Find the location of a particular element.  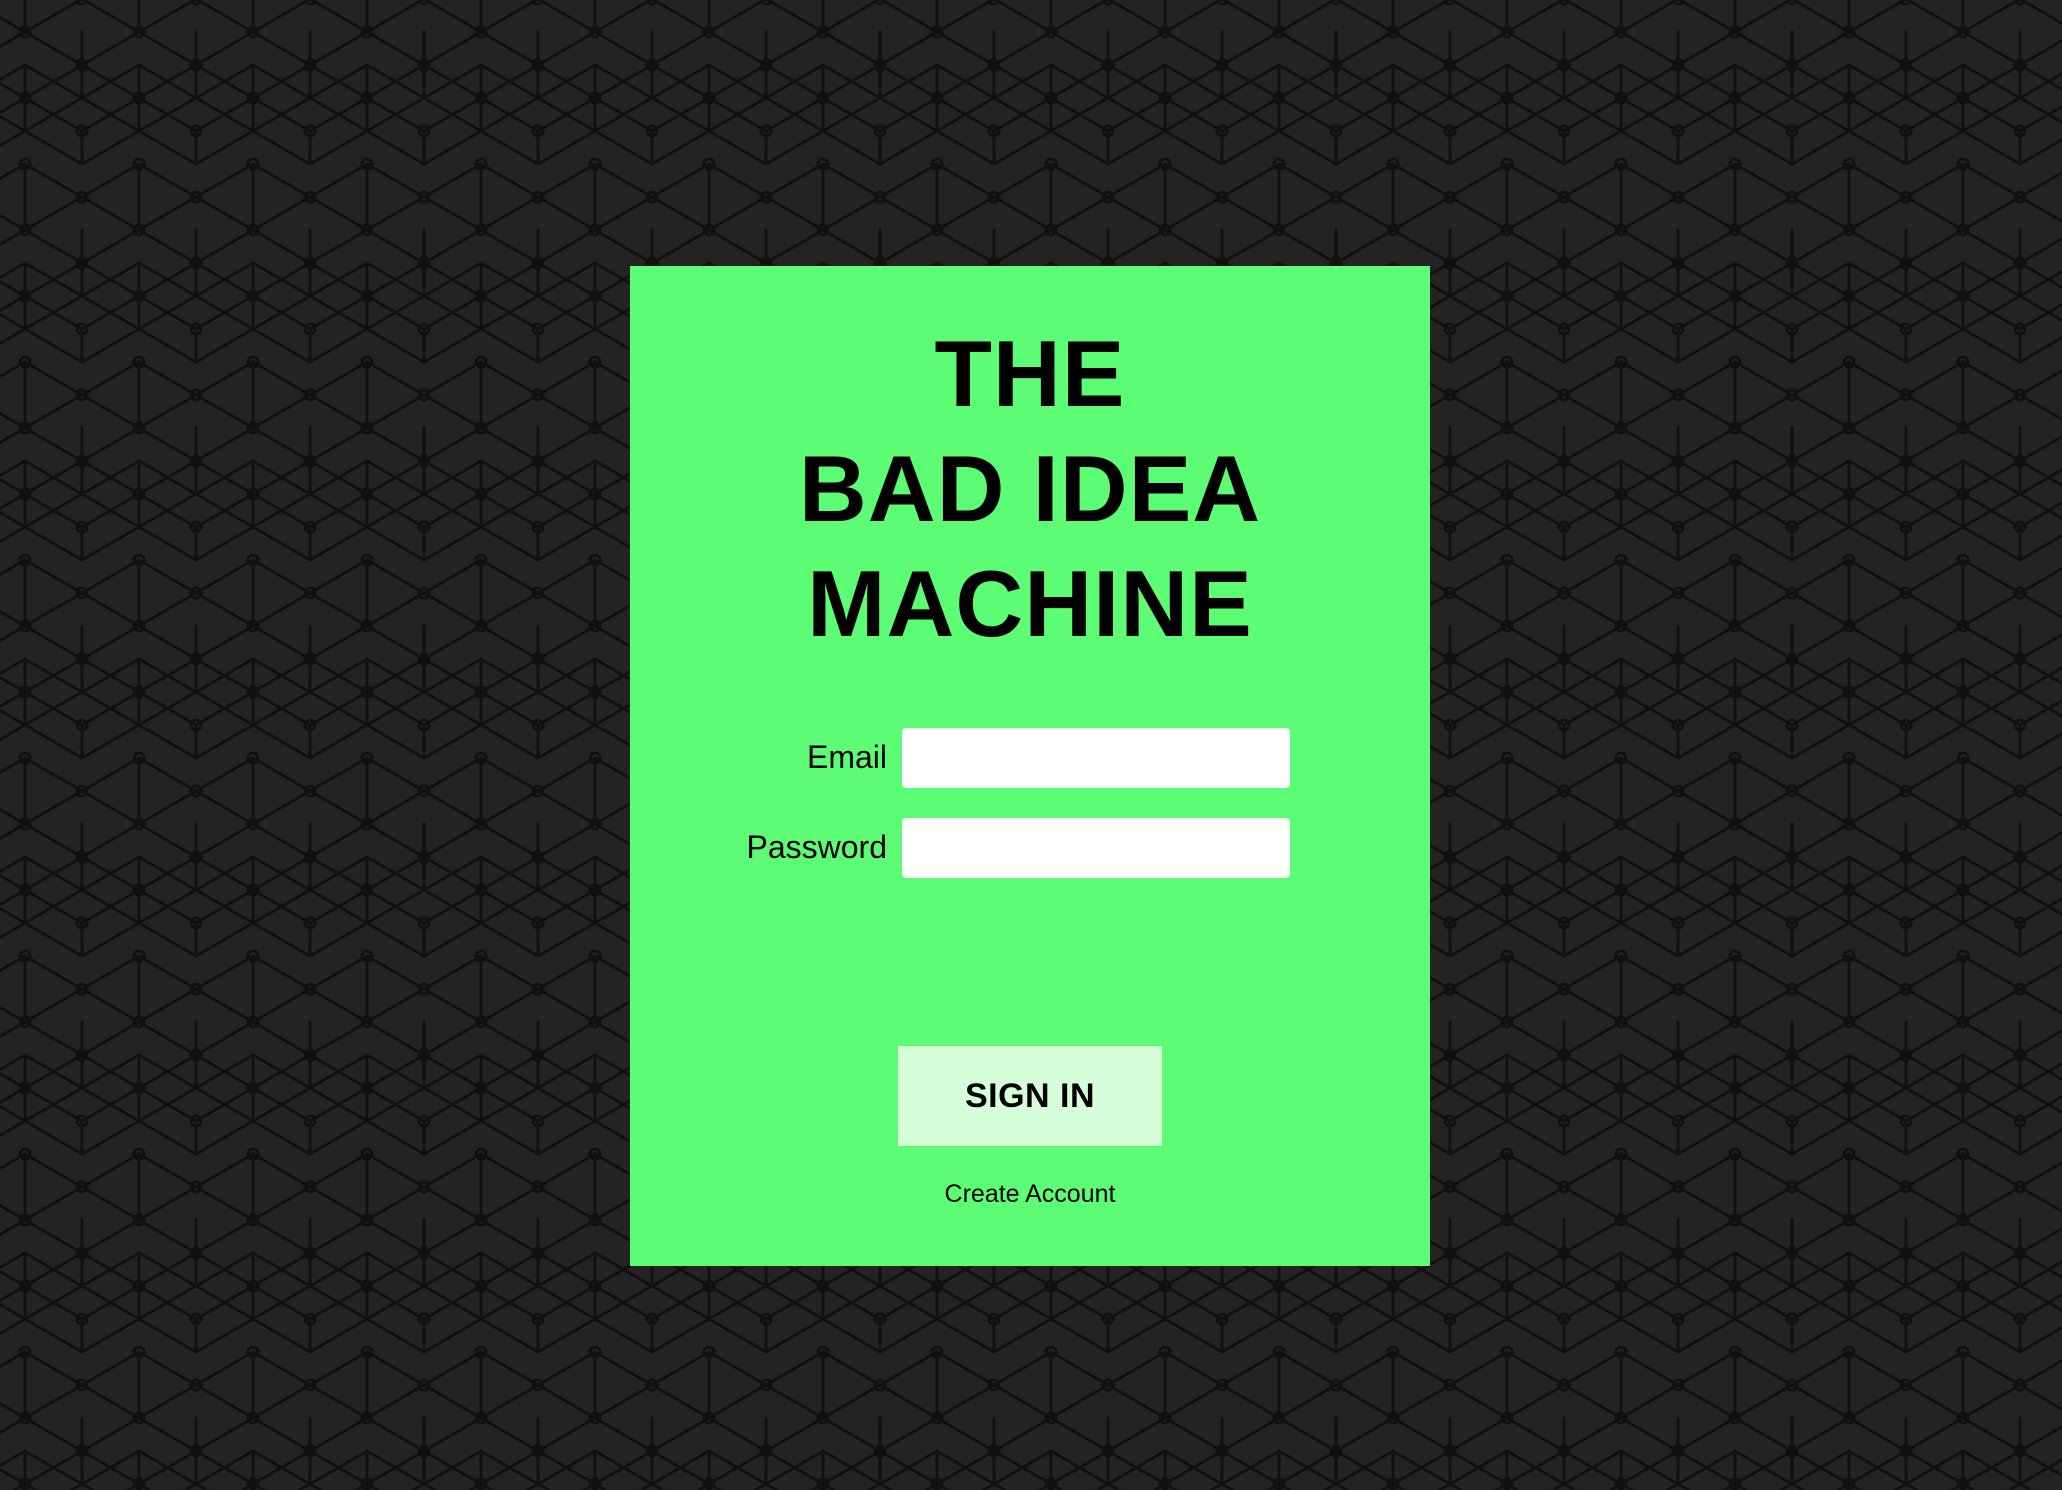

title-line-3: MACHINE is located at coordinates (1030, 603).